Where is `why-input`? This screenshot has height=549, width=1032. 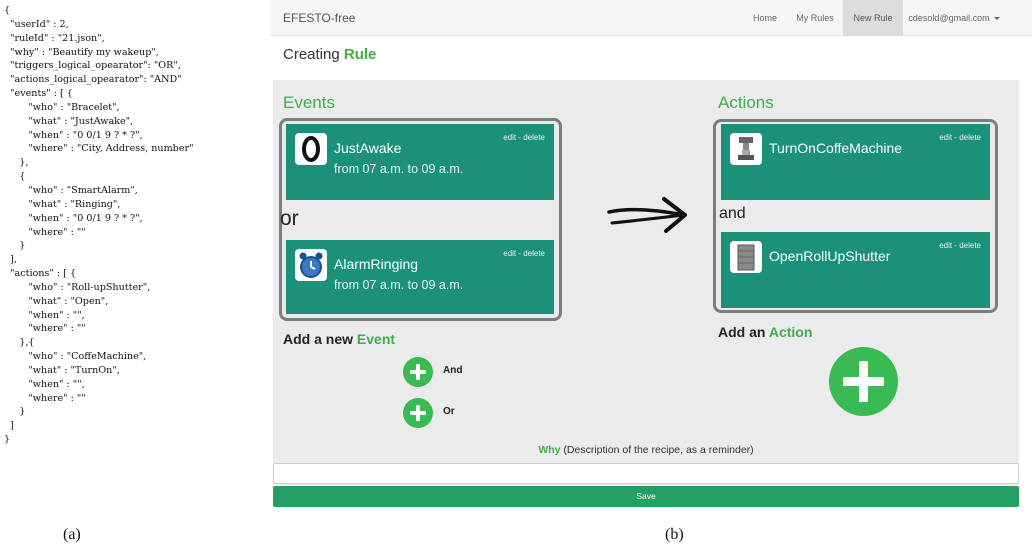 why-input is located at coordinates (646, 473).